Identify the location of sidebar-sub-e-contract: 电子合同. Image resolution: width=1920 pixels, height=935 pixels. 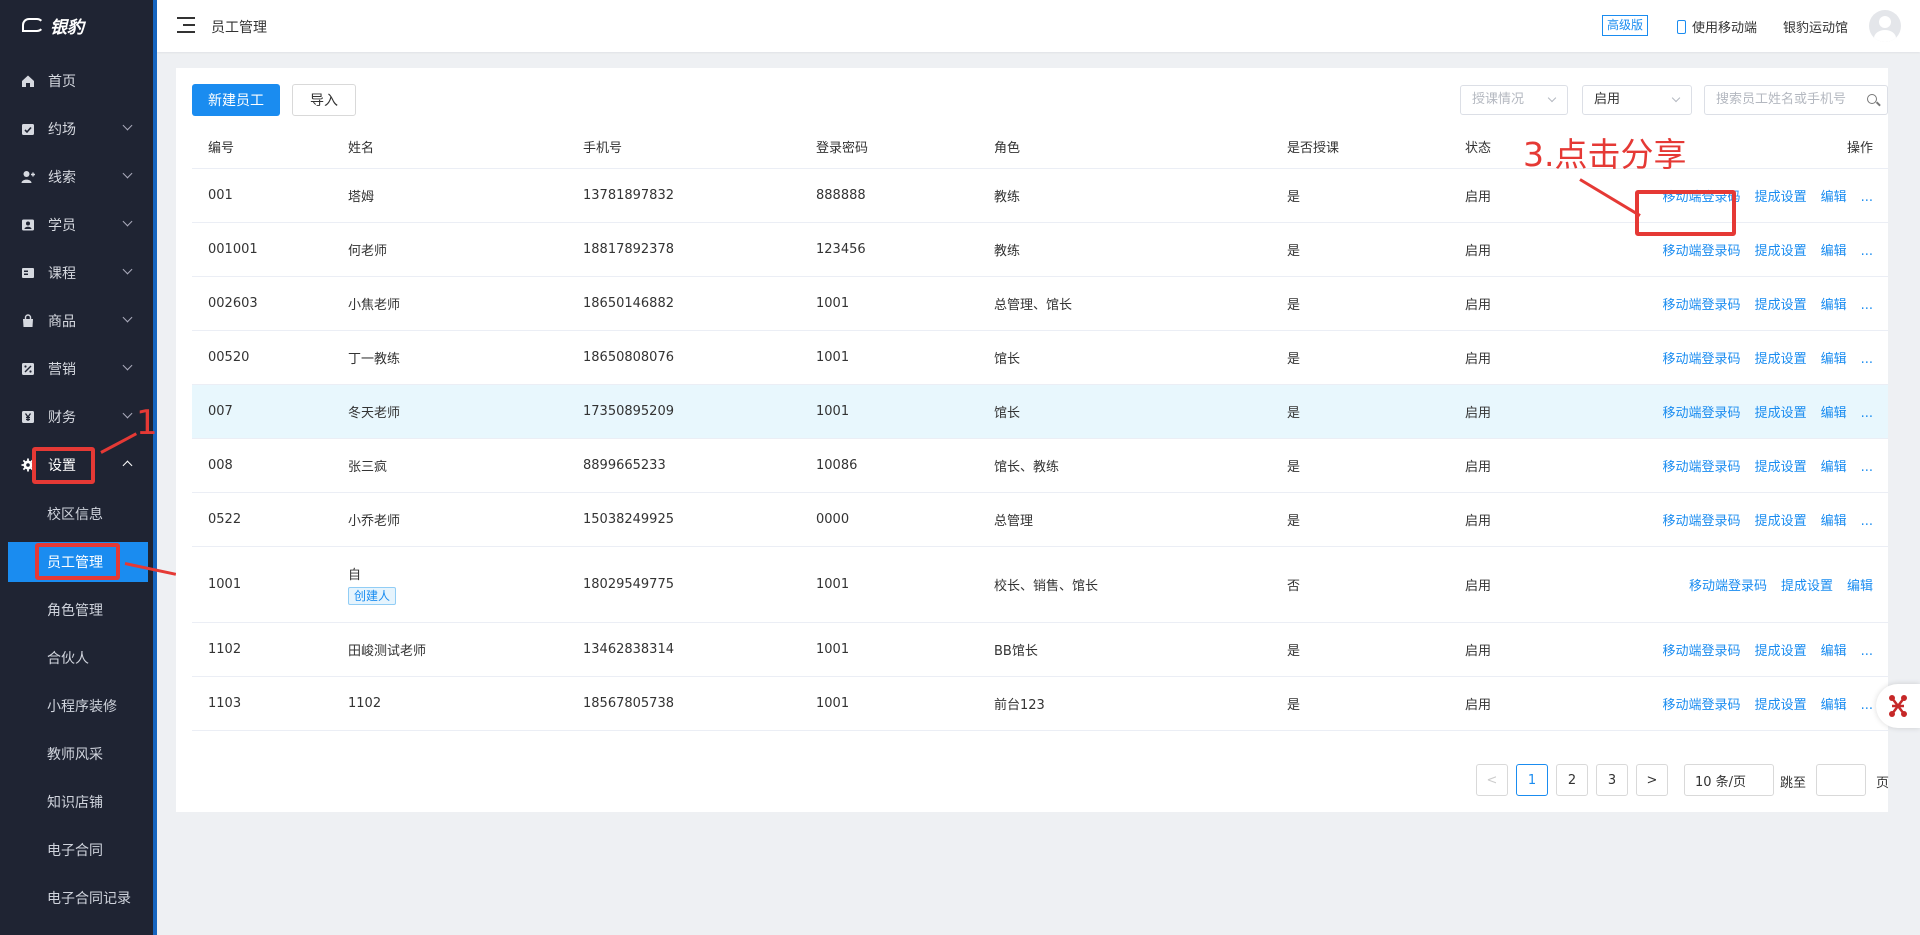
(78, 850).